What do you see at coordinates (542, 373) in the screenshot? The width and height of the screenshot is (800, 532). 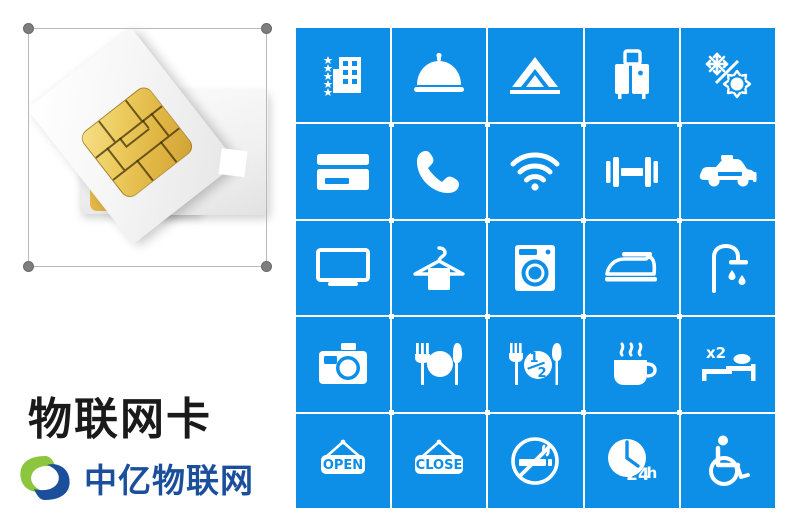 I see `half-board-denominator: 2` at bounding box center [542, 373].